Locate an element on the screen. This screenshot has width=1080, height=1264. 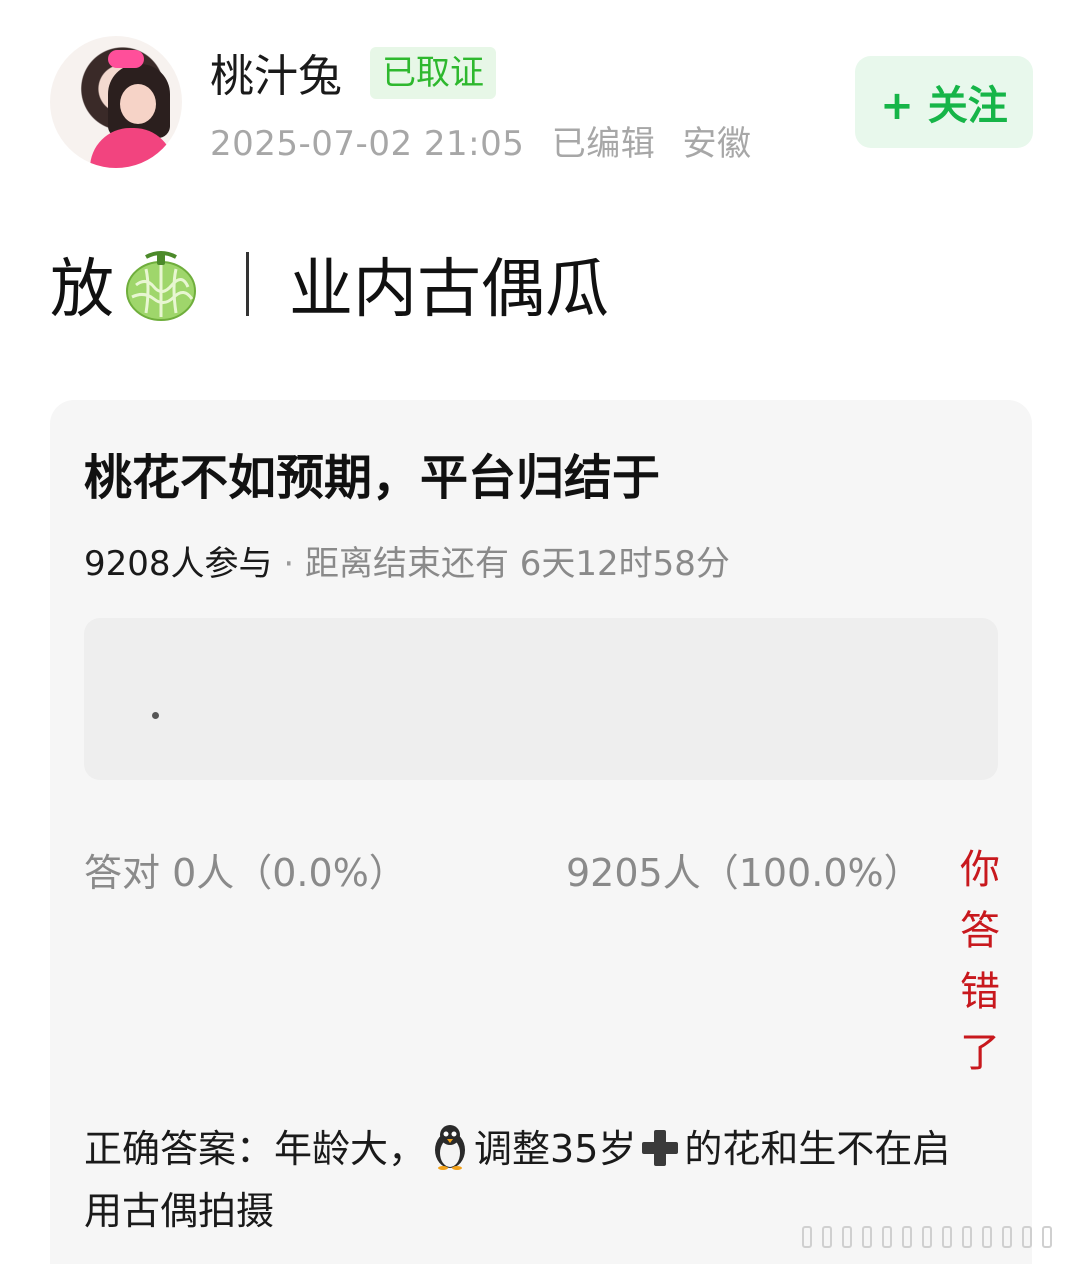
headline-prefix: 放 is located at coordinates (82, 290).